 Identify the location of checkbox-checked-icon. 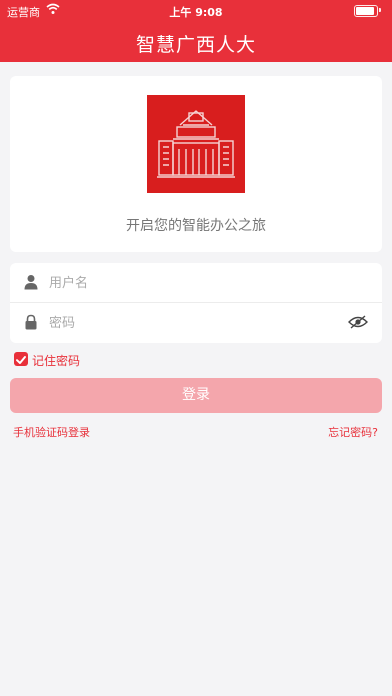
(21, 359).